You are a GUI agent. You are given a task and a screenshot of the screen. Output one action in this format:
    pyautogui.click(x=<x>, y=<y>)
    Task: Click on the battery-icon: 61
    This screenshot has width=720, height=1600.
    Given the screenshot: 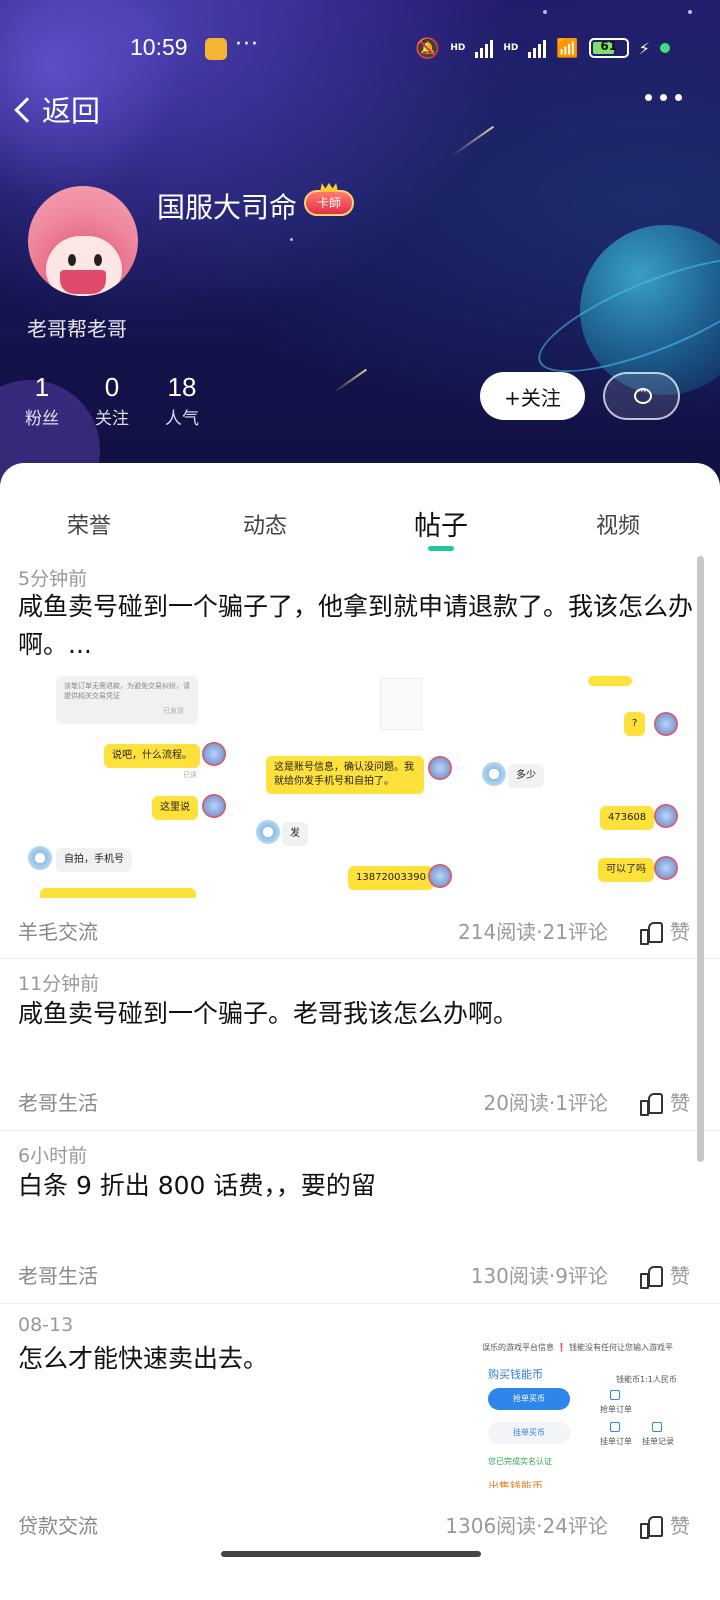 What is the action you would take?
    pyautogui.click(x=608, y=48)
    